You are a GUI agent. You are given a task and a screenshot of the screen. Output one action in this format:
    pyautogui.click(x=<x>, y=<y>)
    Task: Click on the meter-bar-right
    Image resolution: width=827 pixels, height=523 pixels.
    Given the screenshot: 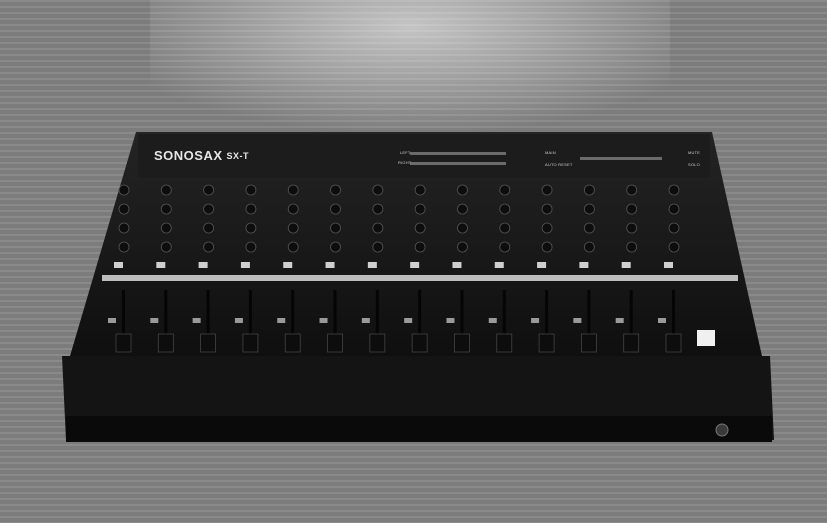 What is the action you would take?
    pyautogui.click(x=458, y=163)
    